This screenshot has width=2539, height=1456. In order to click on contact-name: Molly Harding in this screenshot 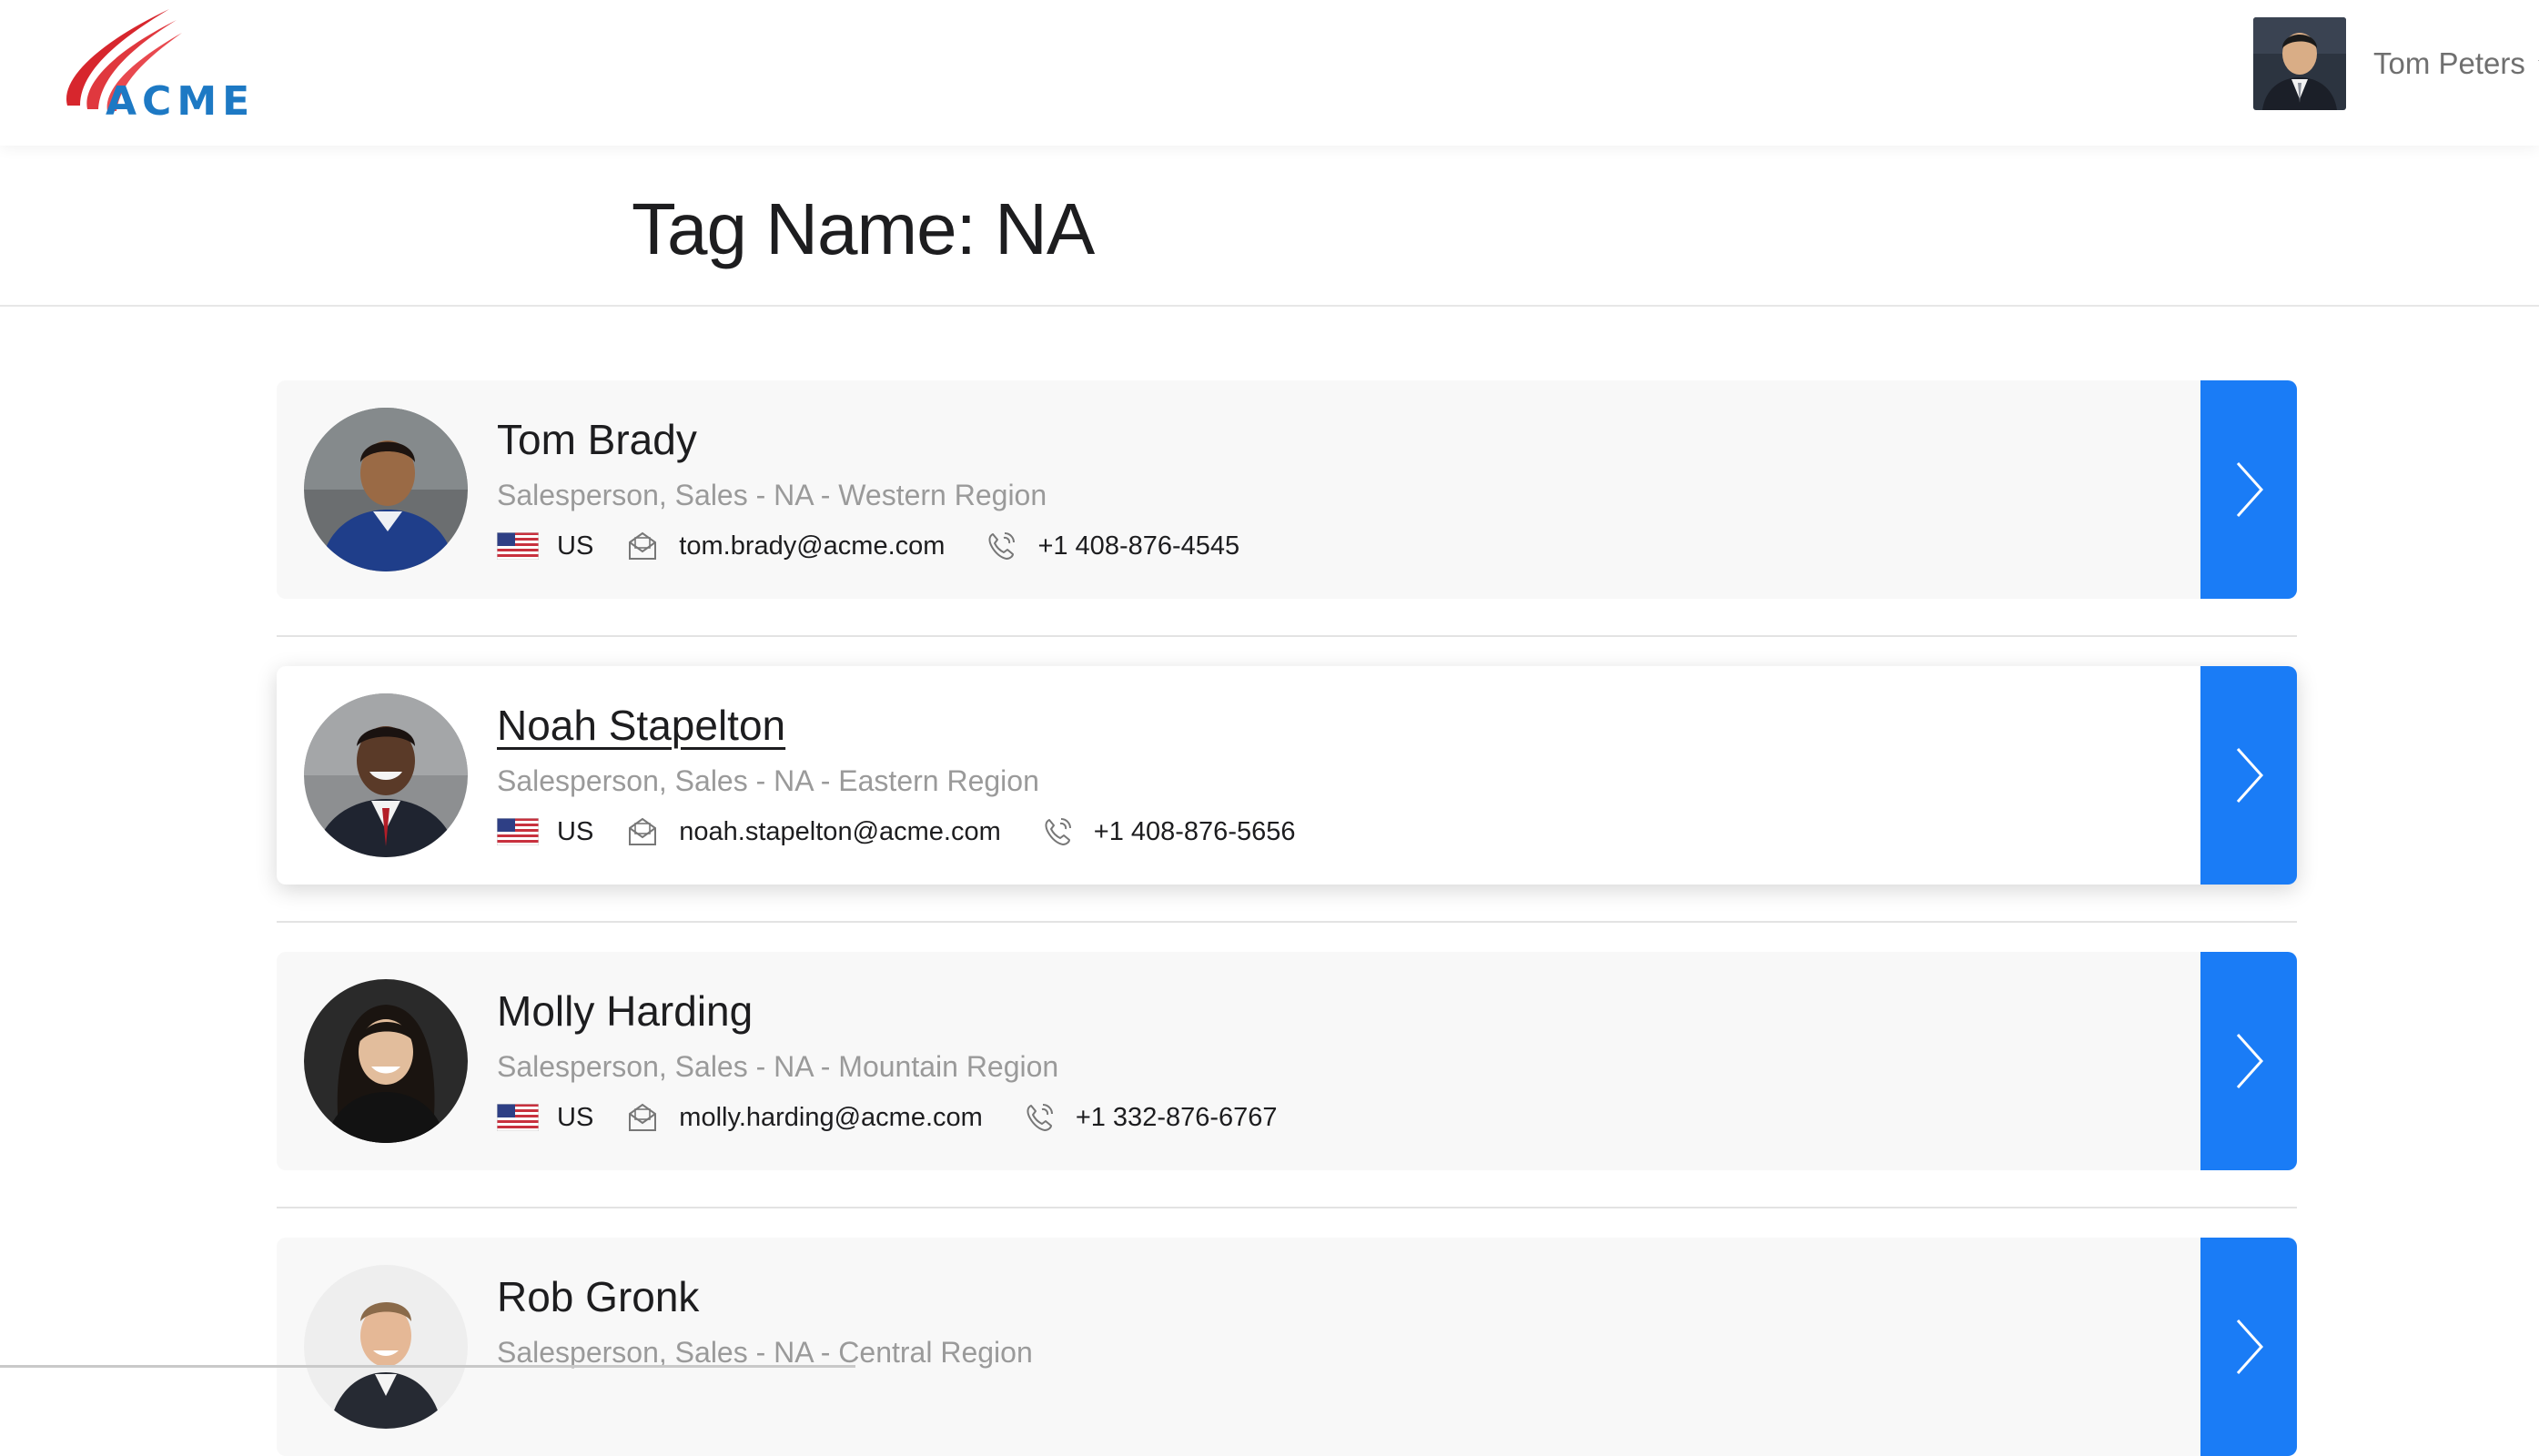, I will do `click(625, 1011)`.